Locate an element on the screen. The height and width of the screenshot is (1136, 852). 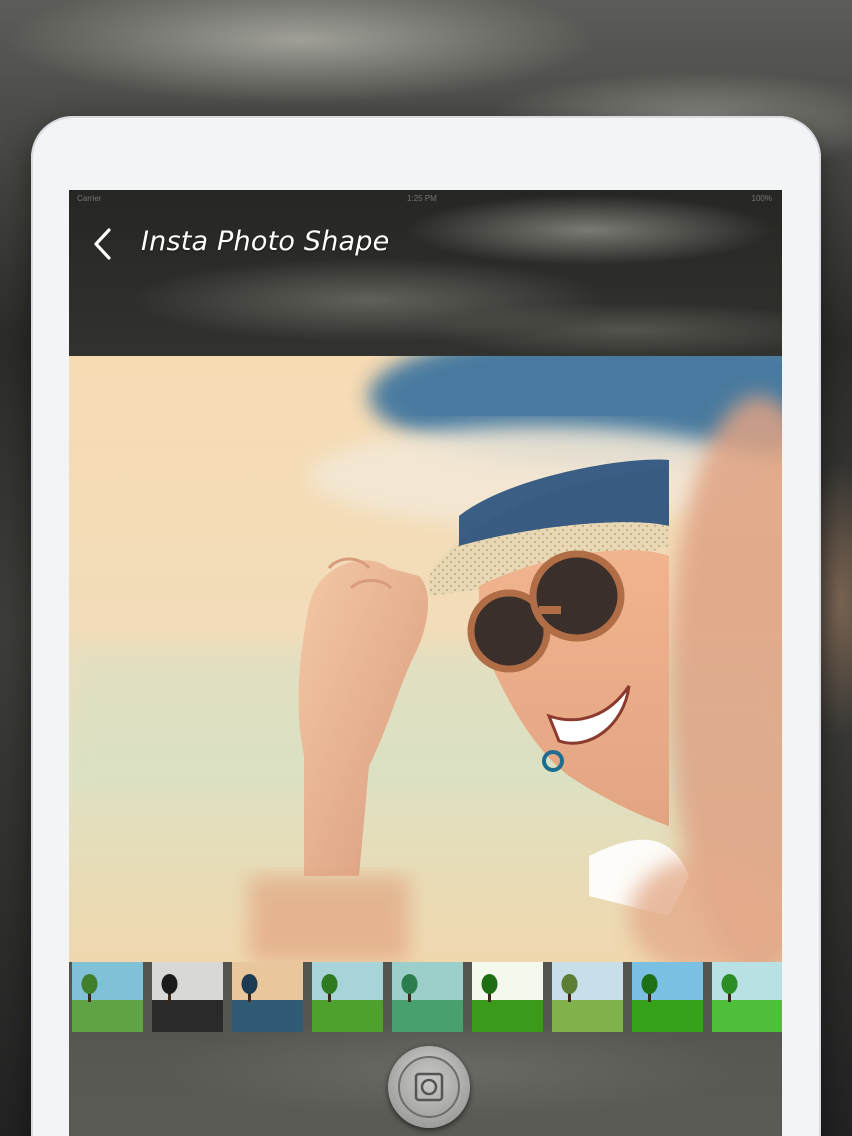
status-battery: 100% is located at coordinates (761, 198).